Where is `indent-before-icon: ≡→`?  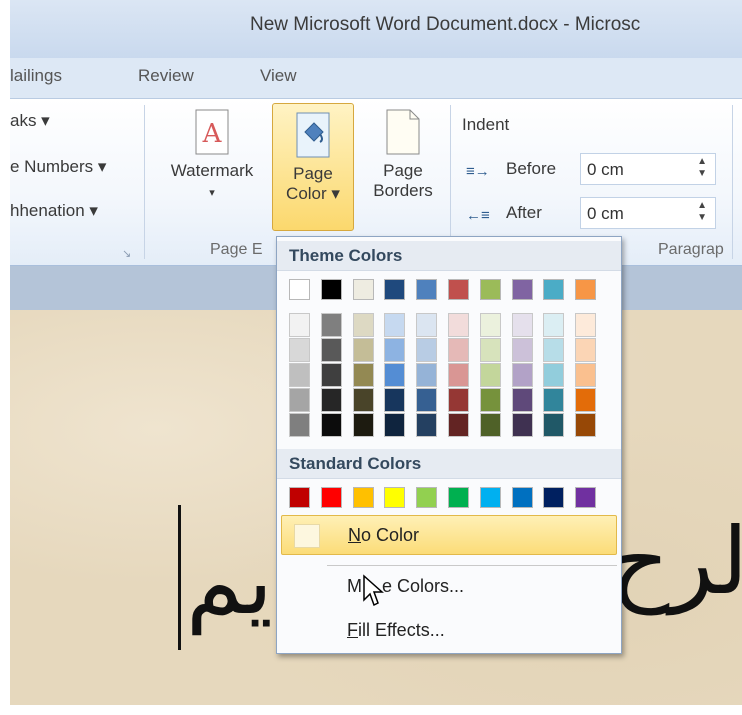
indent-before-icon: ≡→ is located at coordinates (478, 171).